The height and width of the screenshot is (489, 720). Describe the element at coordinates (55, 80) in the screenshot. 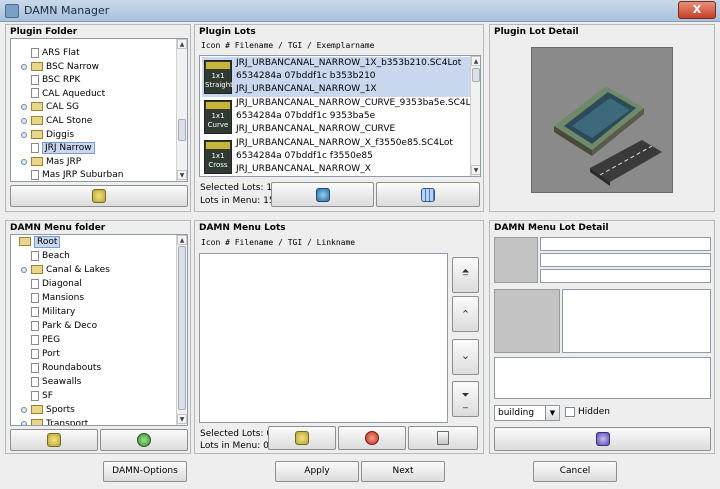

I see `tree-item: BSC RPK` at that location.